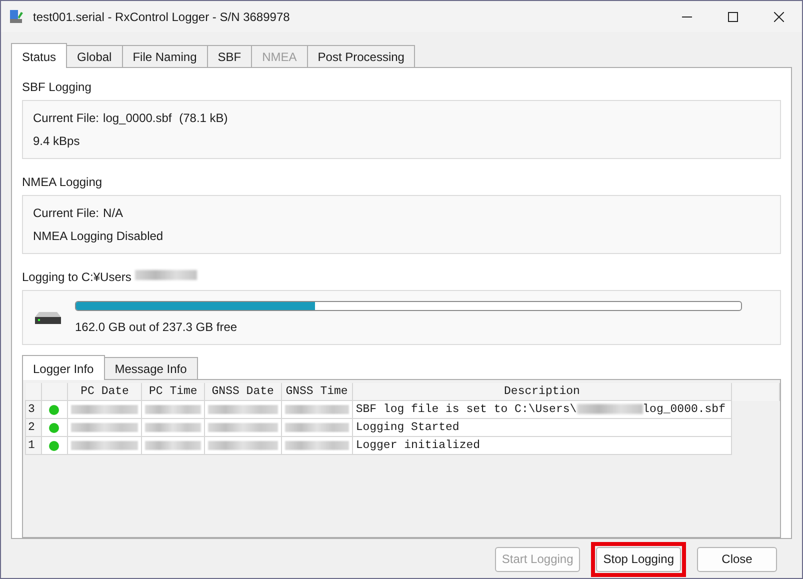 The height and width of the screenshot is (579, 803). What do you see at coordinates (98, 236) in the screenshot?
I see `status-text: NMEA Logging Disabled` at bounding box center [98, 236].